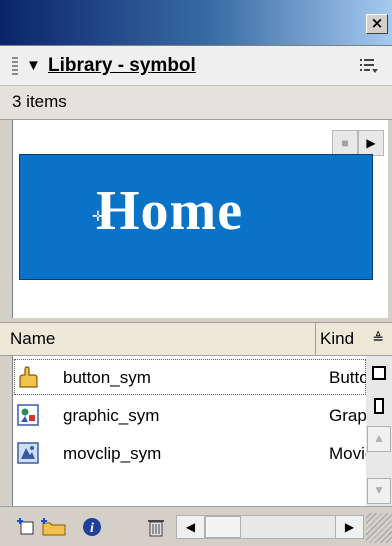 This screenshot has width=392, height=546. I want to click on preview-controls: ■ ▶, so click(358, 143).